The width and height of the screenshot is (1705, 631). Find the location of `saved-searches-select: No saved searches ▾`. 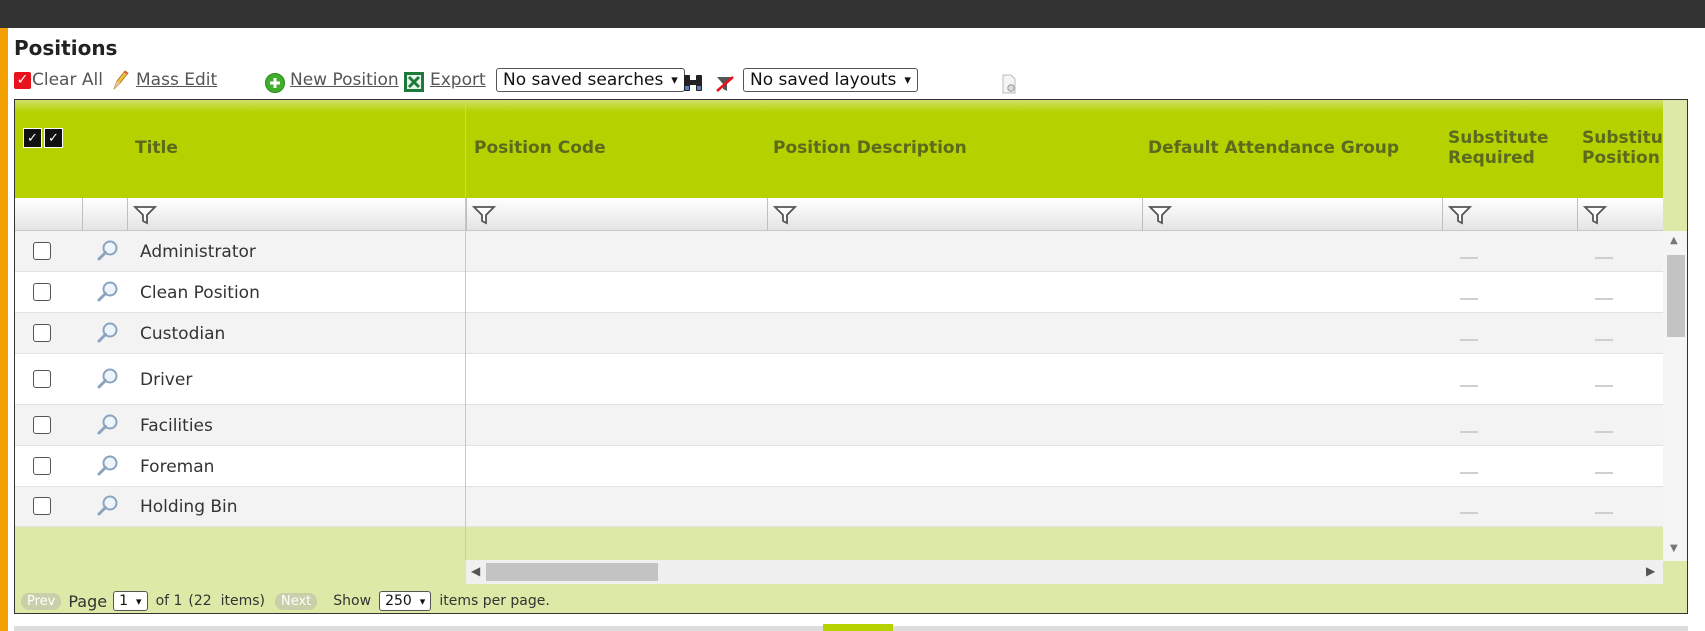

saved-searches-select: No saved searches ▾ is located at coordinates (590, 80).